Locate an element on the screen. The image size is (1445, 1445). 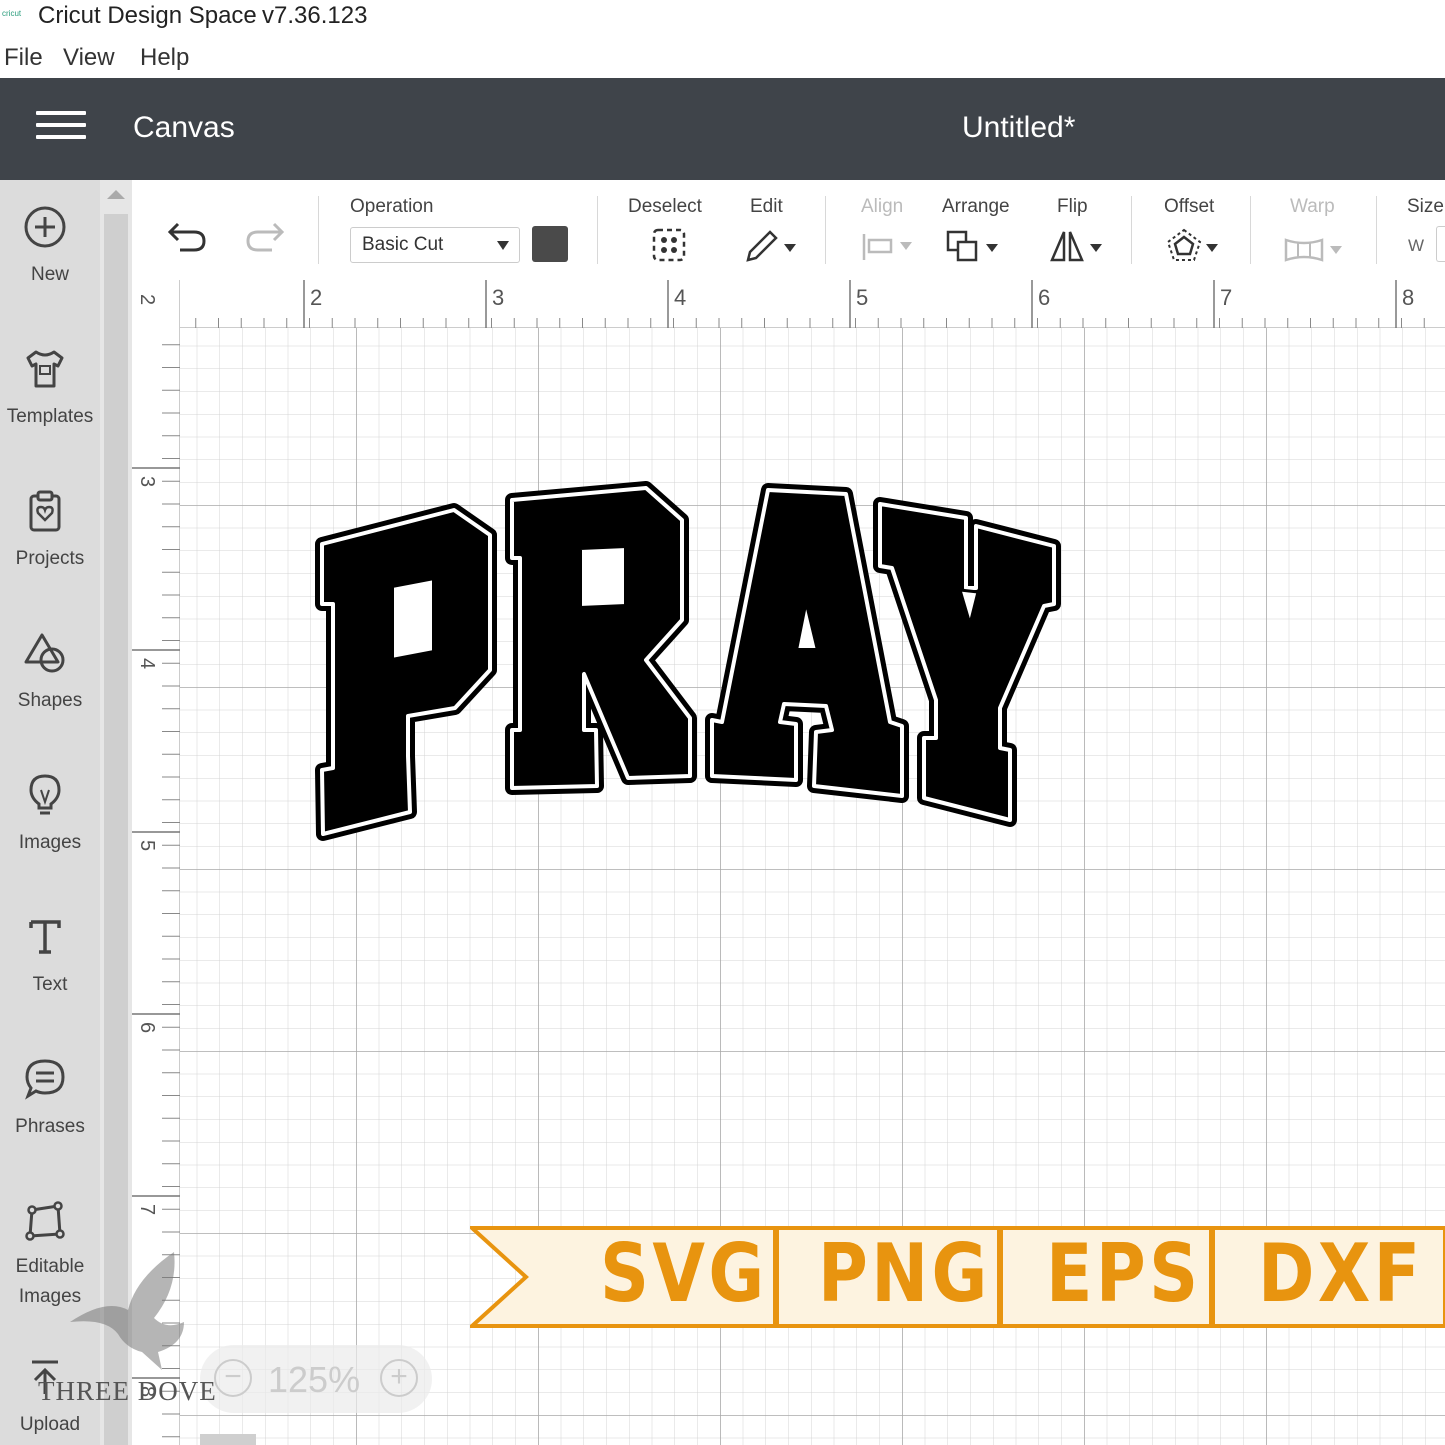
menu-bar: File View Help is located at coordinates (722, 56).